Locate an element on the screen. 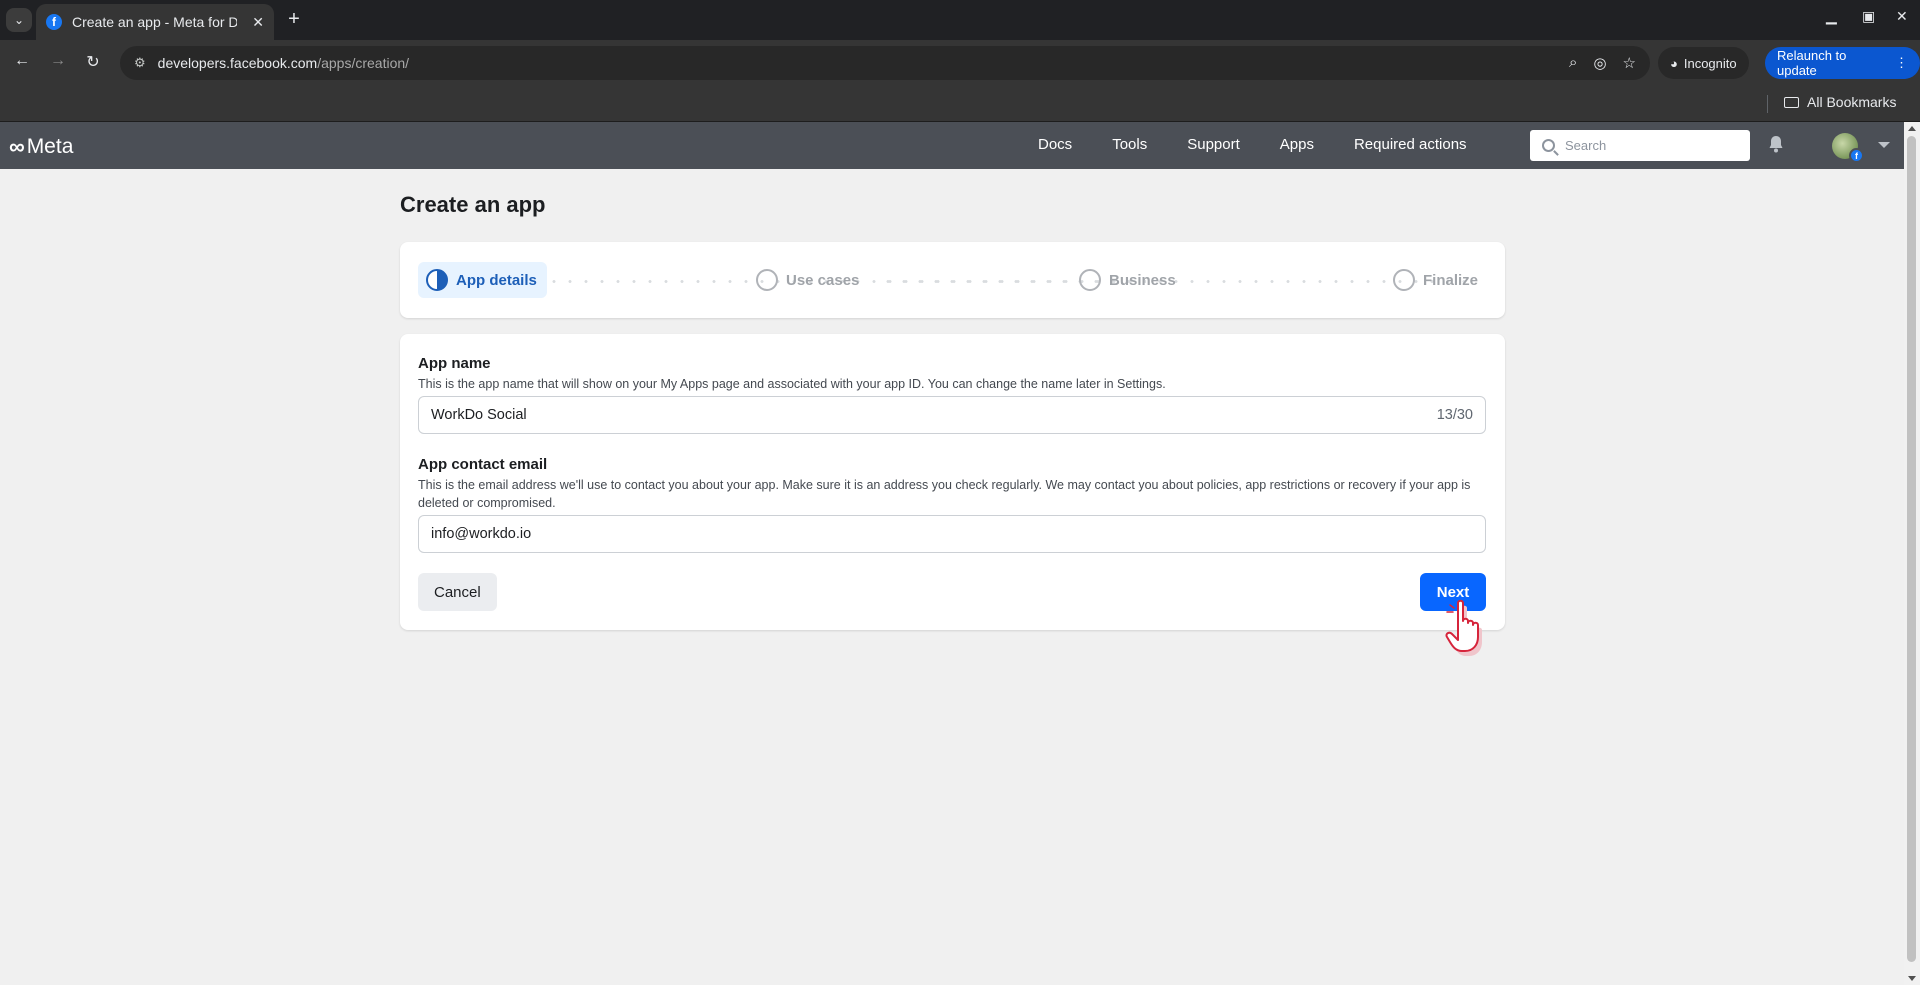 This screenshot has width=1920, height=985. scroll-down-arrow-icon is located at coordinates (1912, 978).